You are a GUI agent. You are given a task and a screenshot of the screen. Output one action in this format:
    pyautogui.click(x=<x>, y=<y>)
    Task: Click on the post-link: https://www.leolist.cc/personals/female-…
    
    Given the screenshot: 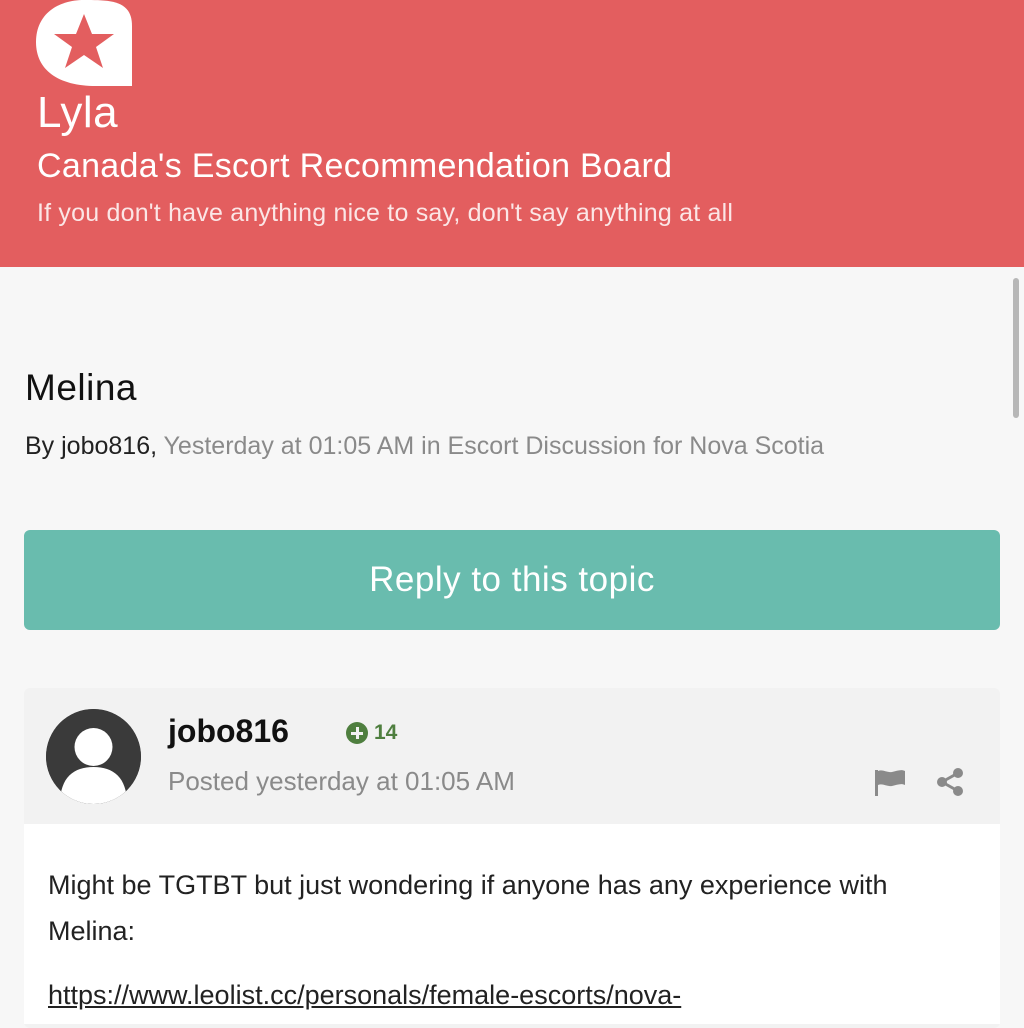 What is the action you would take?
    pyautogui.click(x=364, y=995)
    